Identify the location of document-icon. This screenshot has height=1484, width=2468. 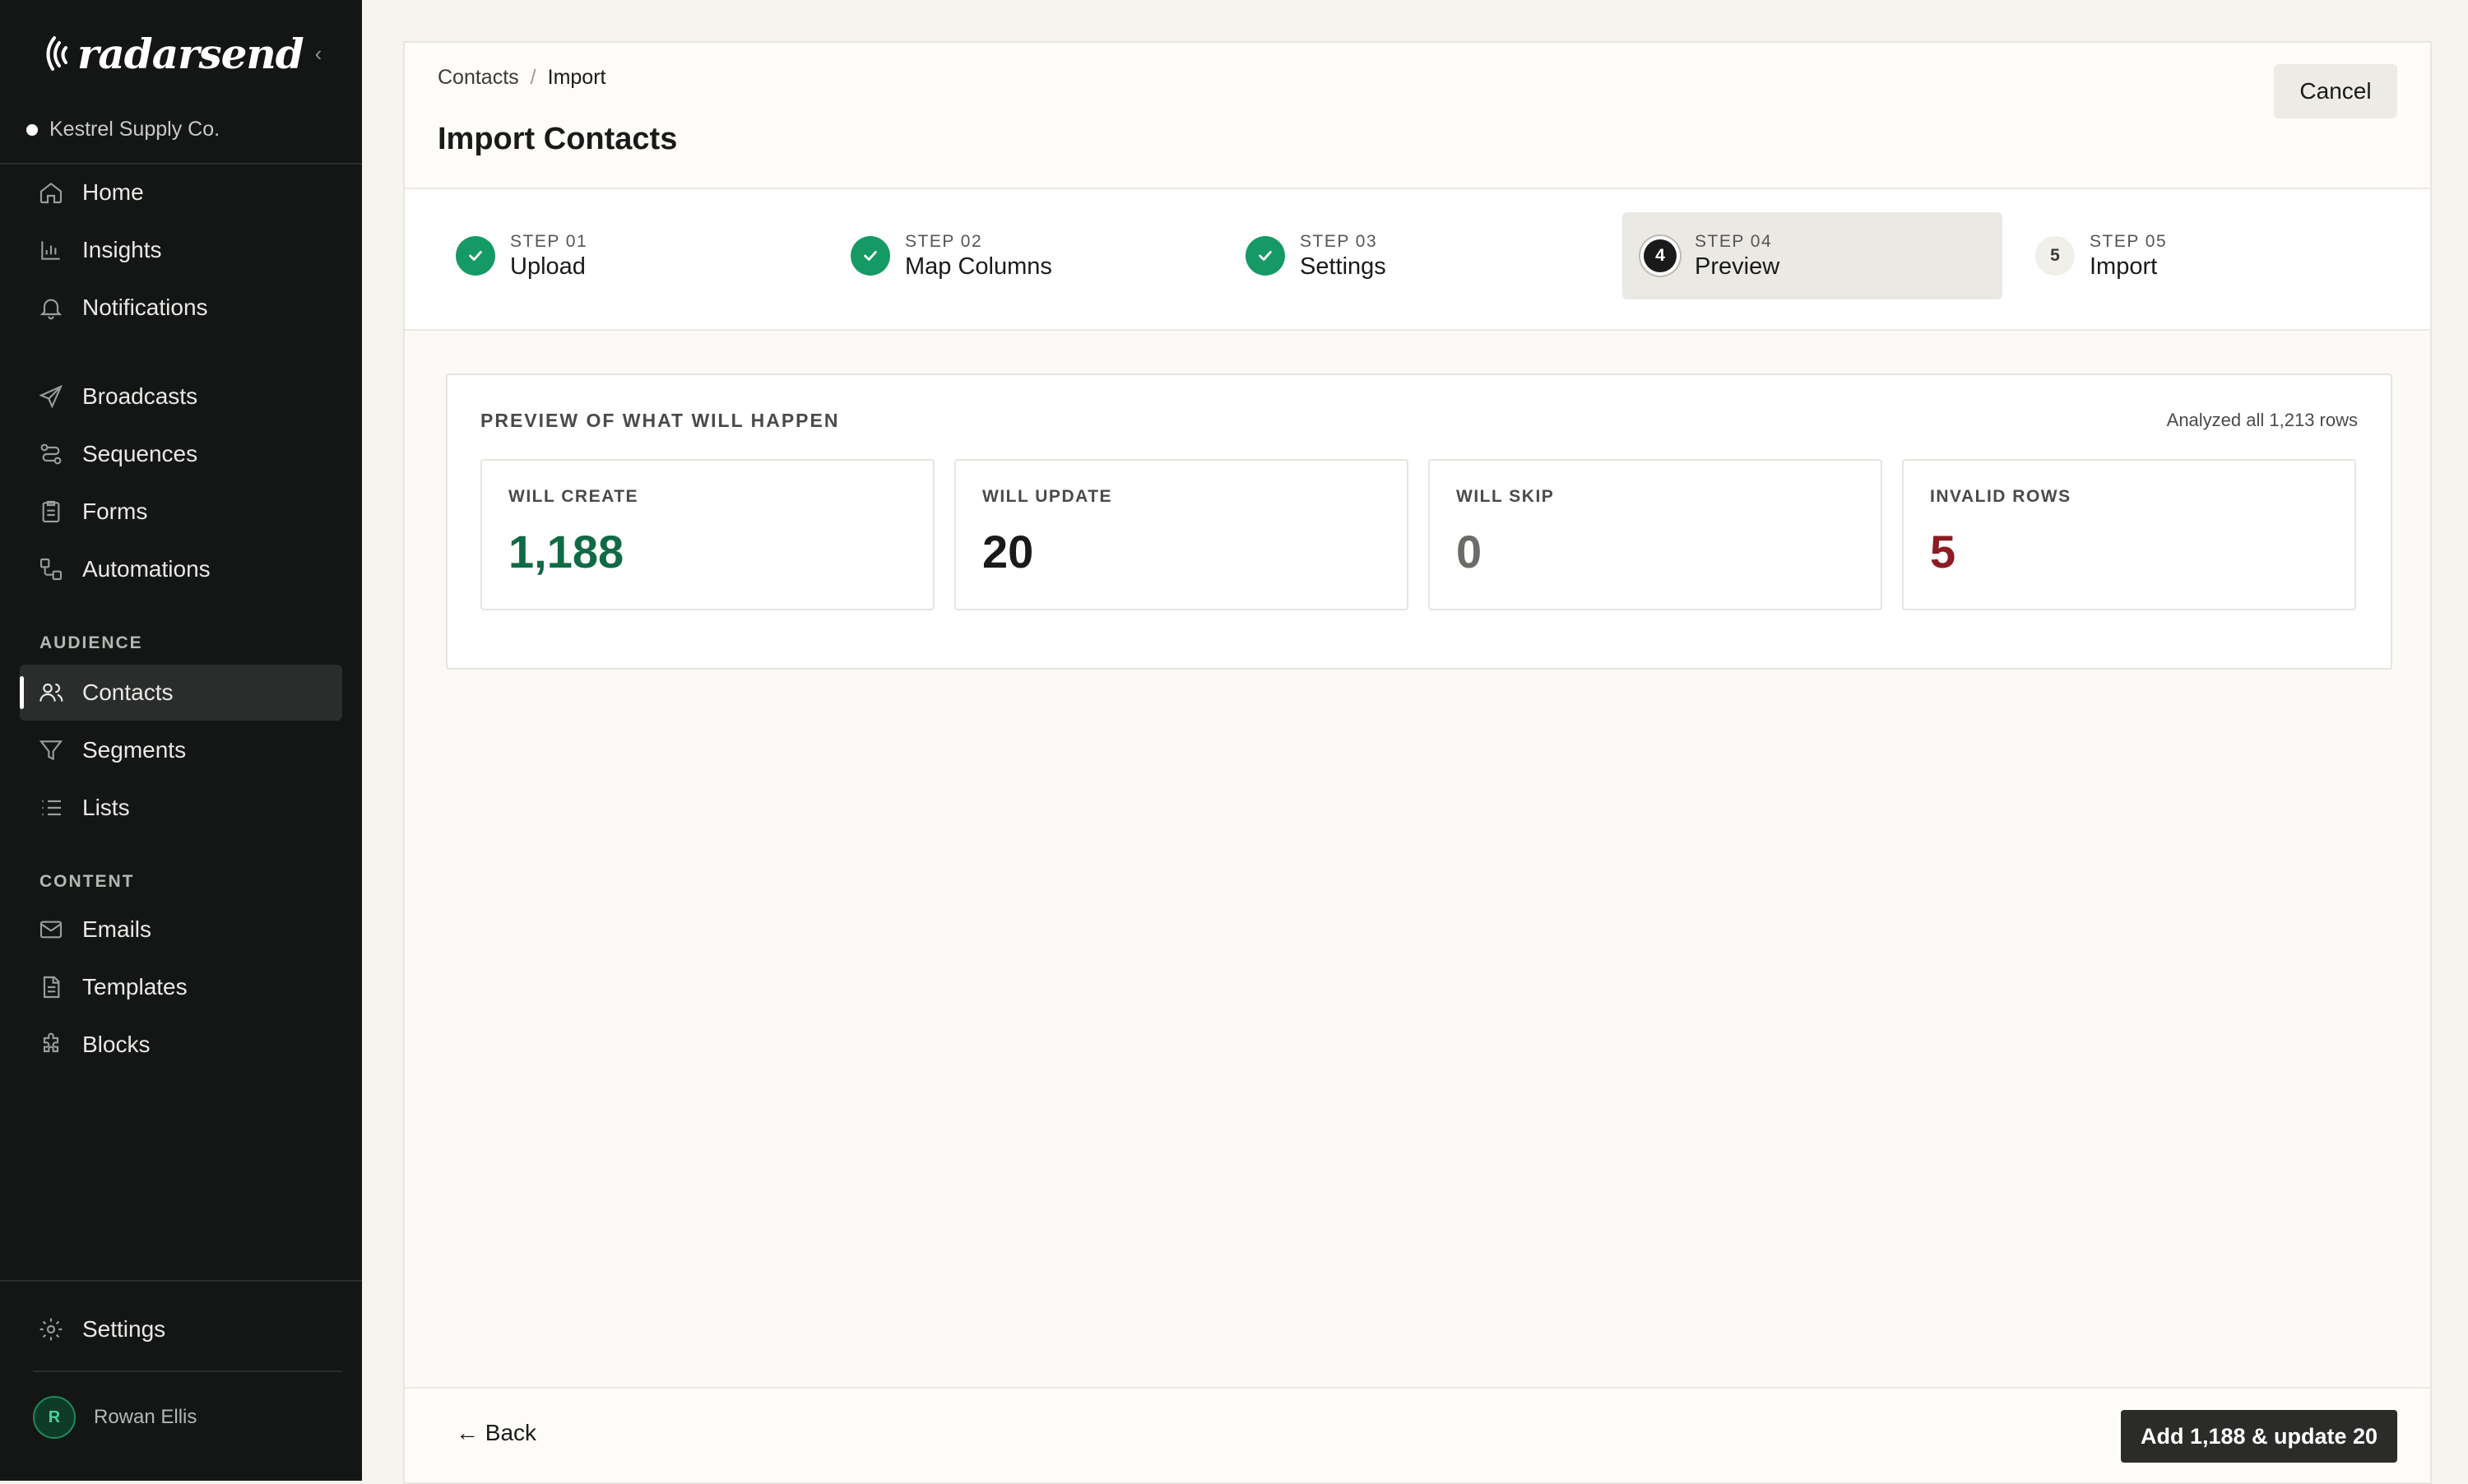
(51, 987).